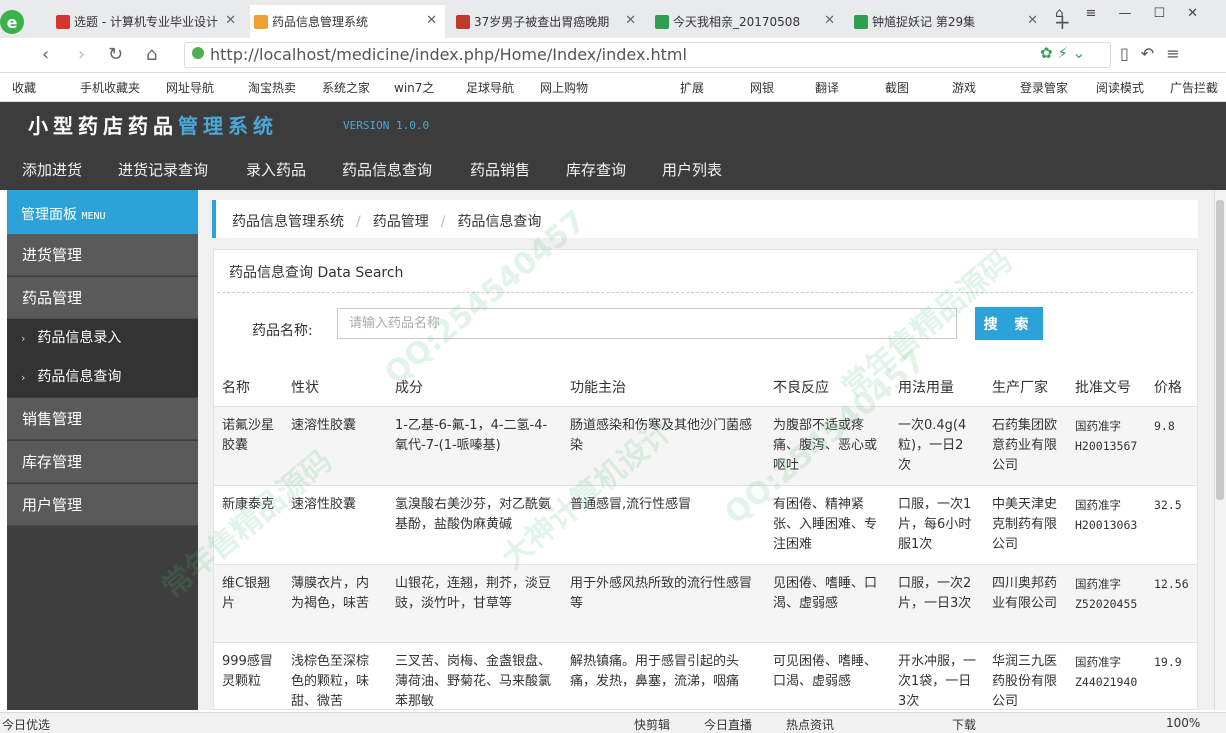 The image size is (1226, 733). What do you see at coordinates (102, 298) in the screenshot?
I see `sidebar-item-medicine: 药品管理` at bounding box center [102, 298].